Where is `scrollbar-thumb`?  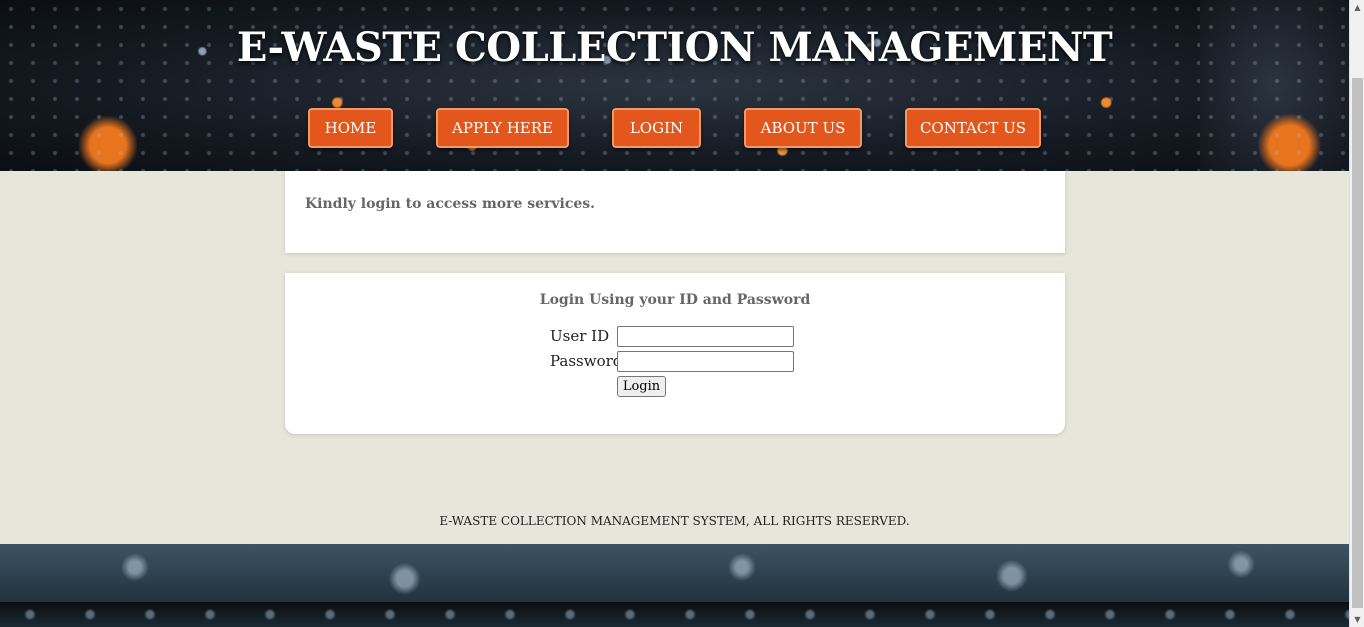 scrollbar-thumb is located at coordinates (1357, 343).